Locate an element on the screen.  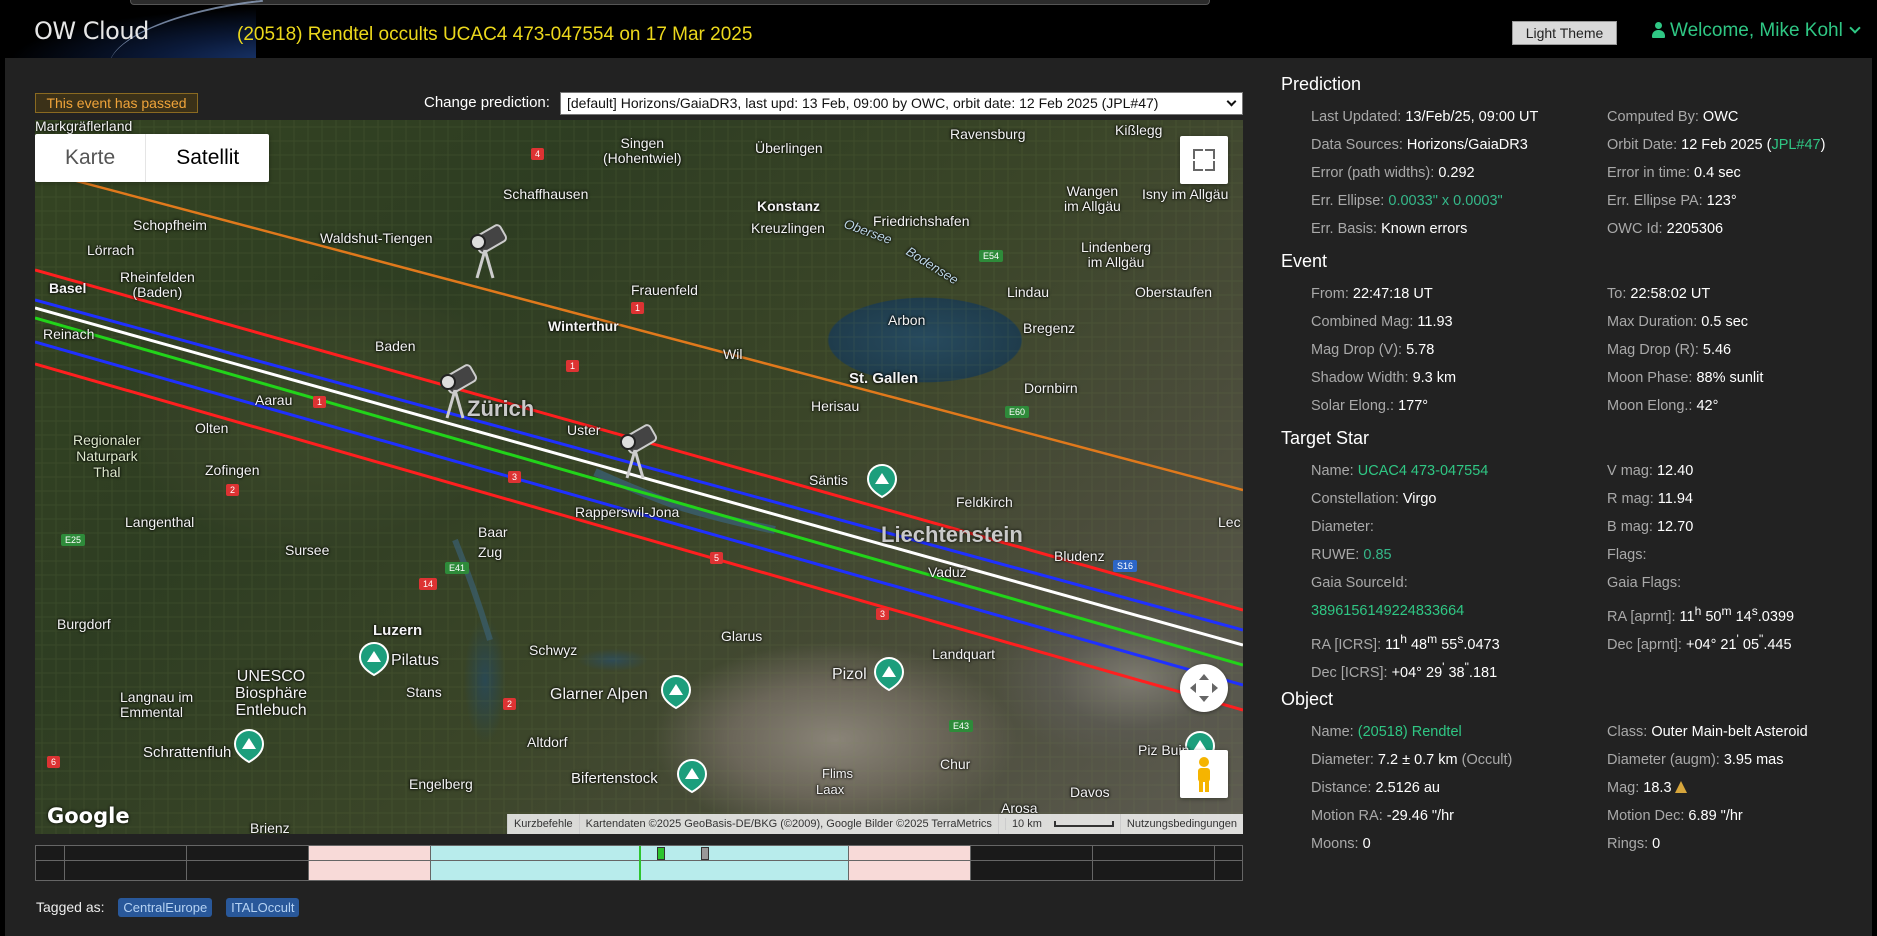
field-moon-phase: Moon Phase: 88% sunlit is located at coordinates (1742, 378).